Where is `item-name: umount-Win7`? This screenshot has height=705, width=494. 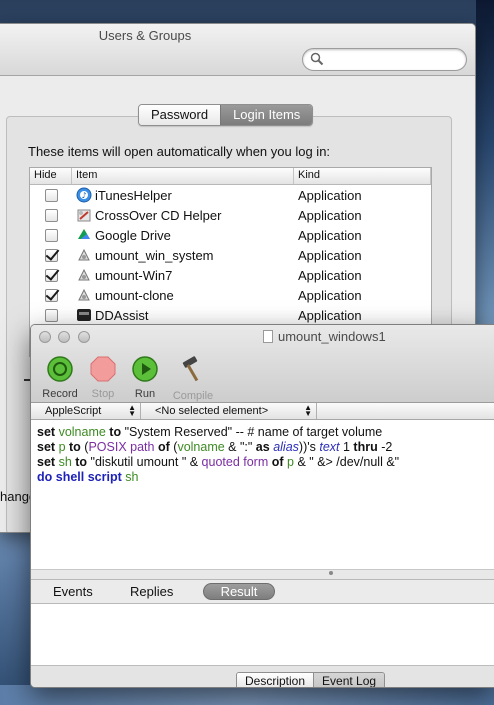
item-name: umount-Win7 is located at coordinates (134, 275).